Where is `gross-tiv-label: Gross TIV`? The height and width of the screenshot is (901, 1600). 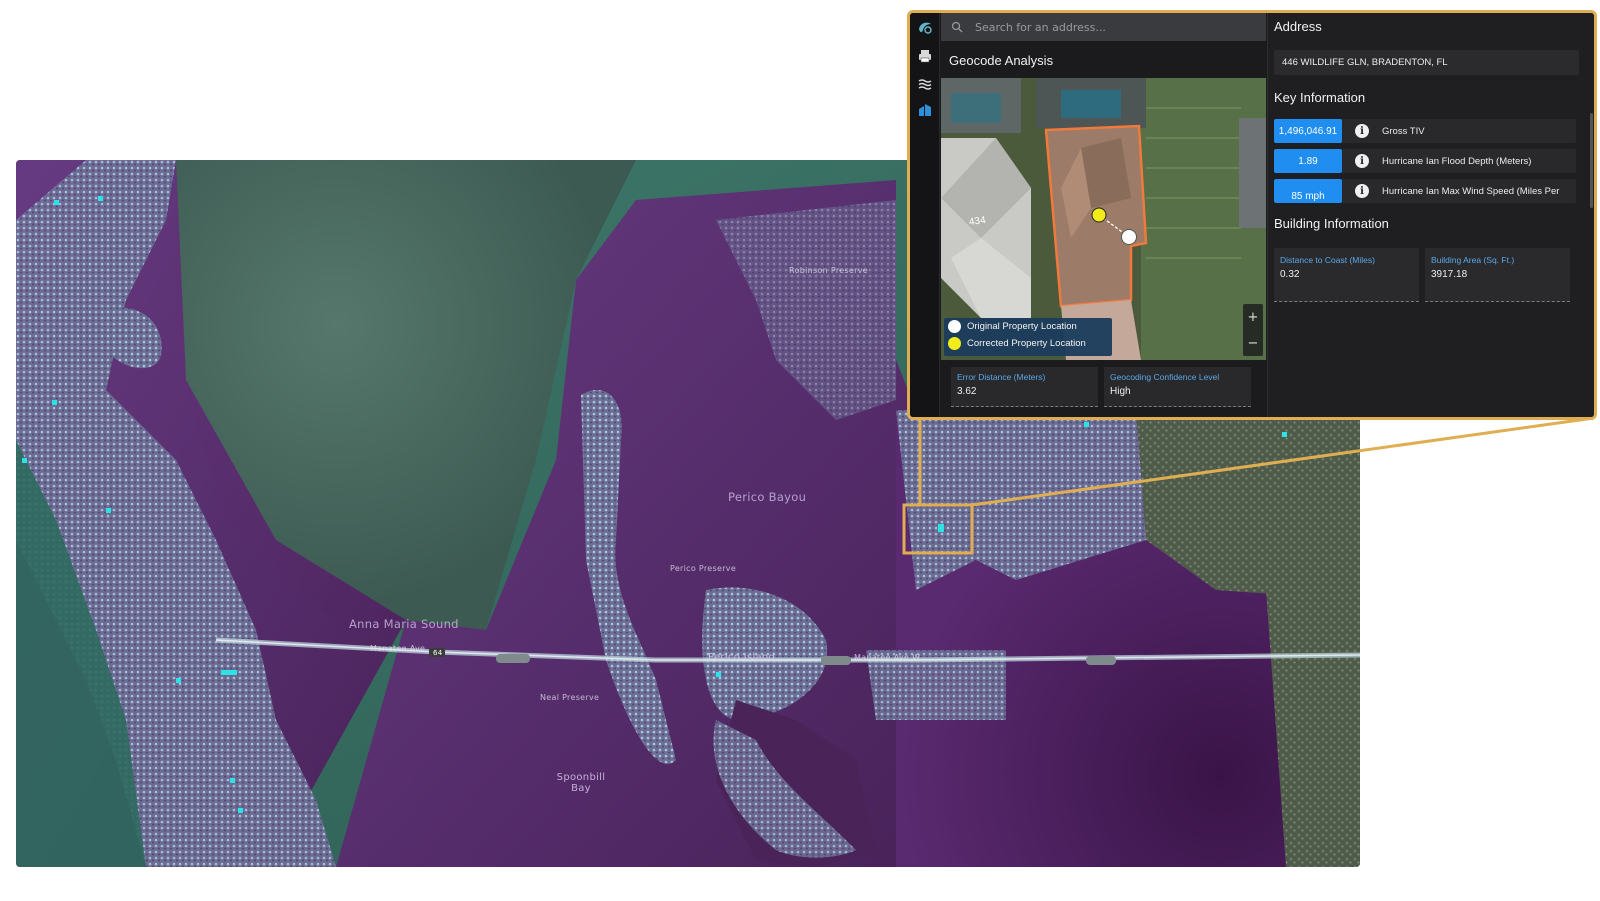 gross-tiv-label: Gross TIV is located at coordinates (1403, 131).